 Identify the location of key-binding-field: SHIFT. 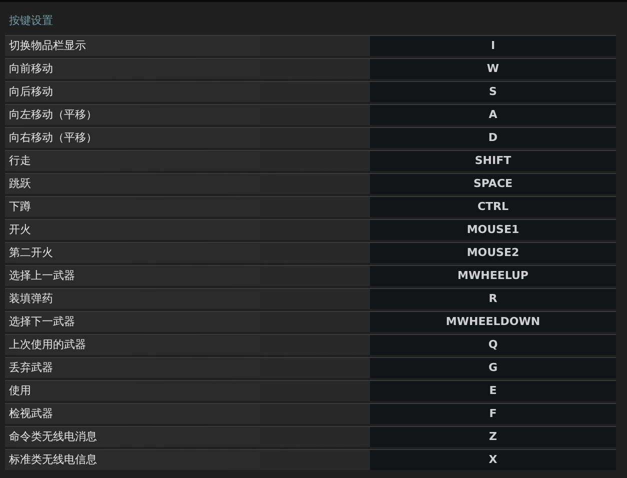
(493, 161).